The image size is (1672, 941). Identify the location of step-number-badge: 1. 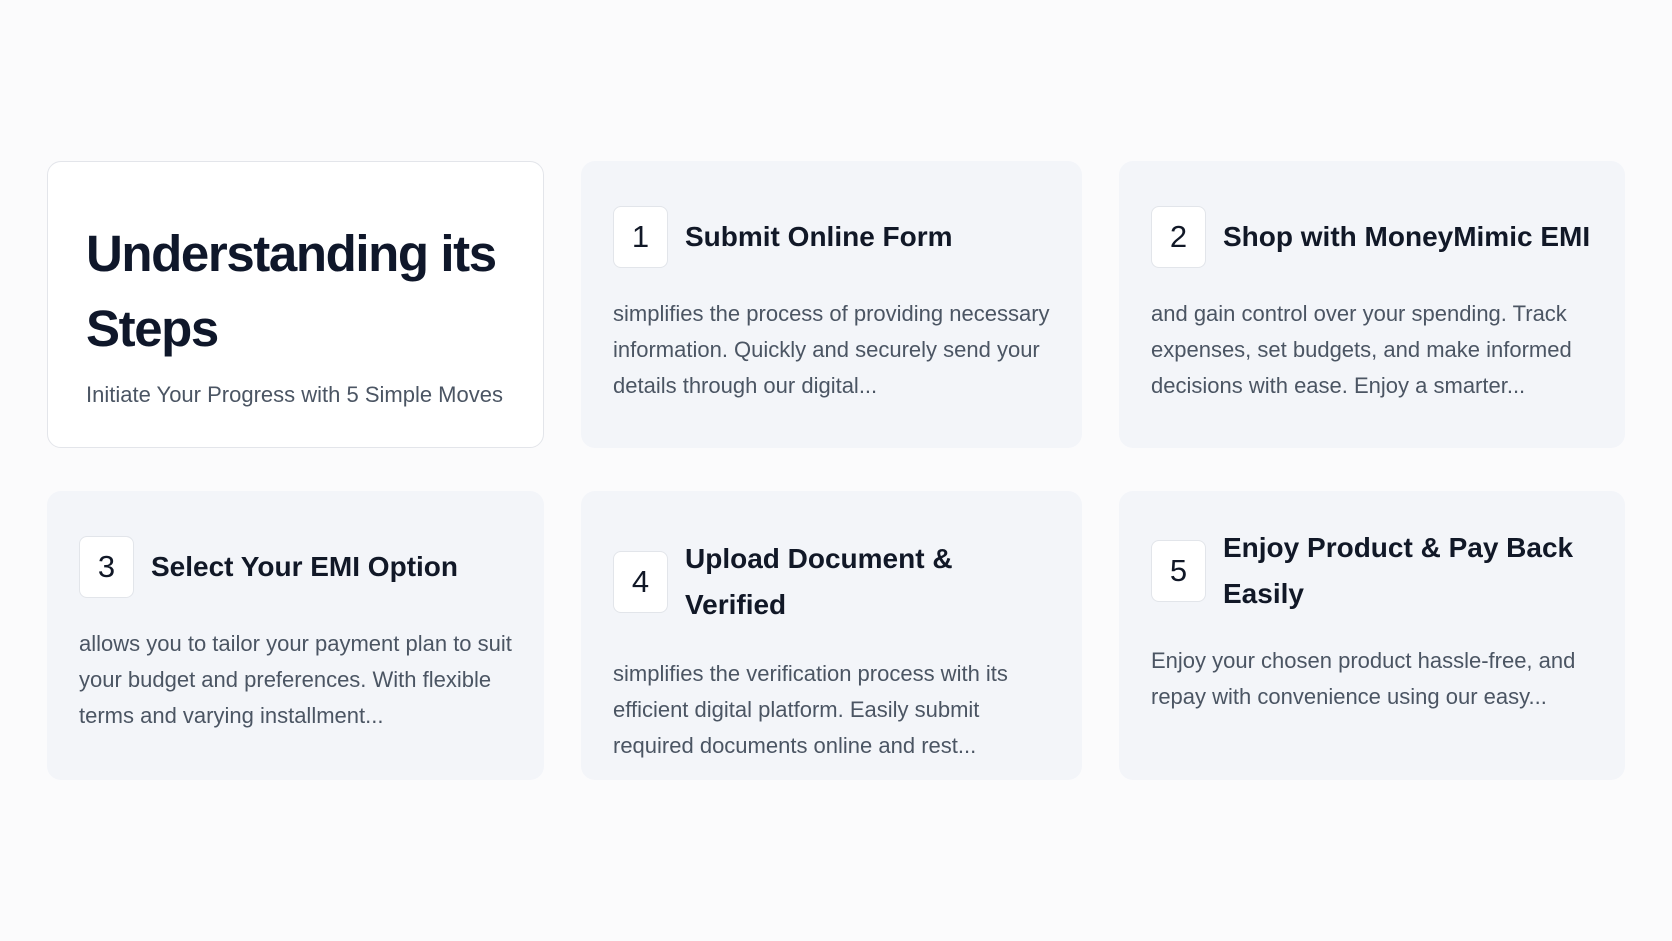
(640, 237).